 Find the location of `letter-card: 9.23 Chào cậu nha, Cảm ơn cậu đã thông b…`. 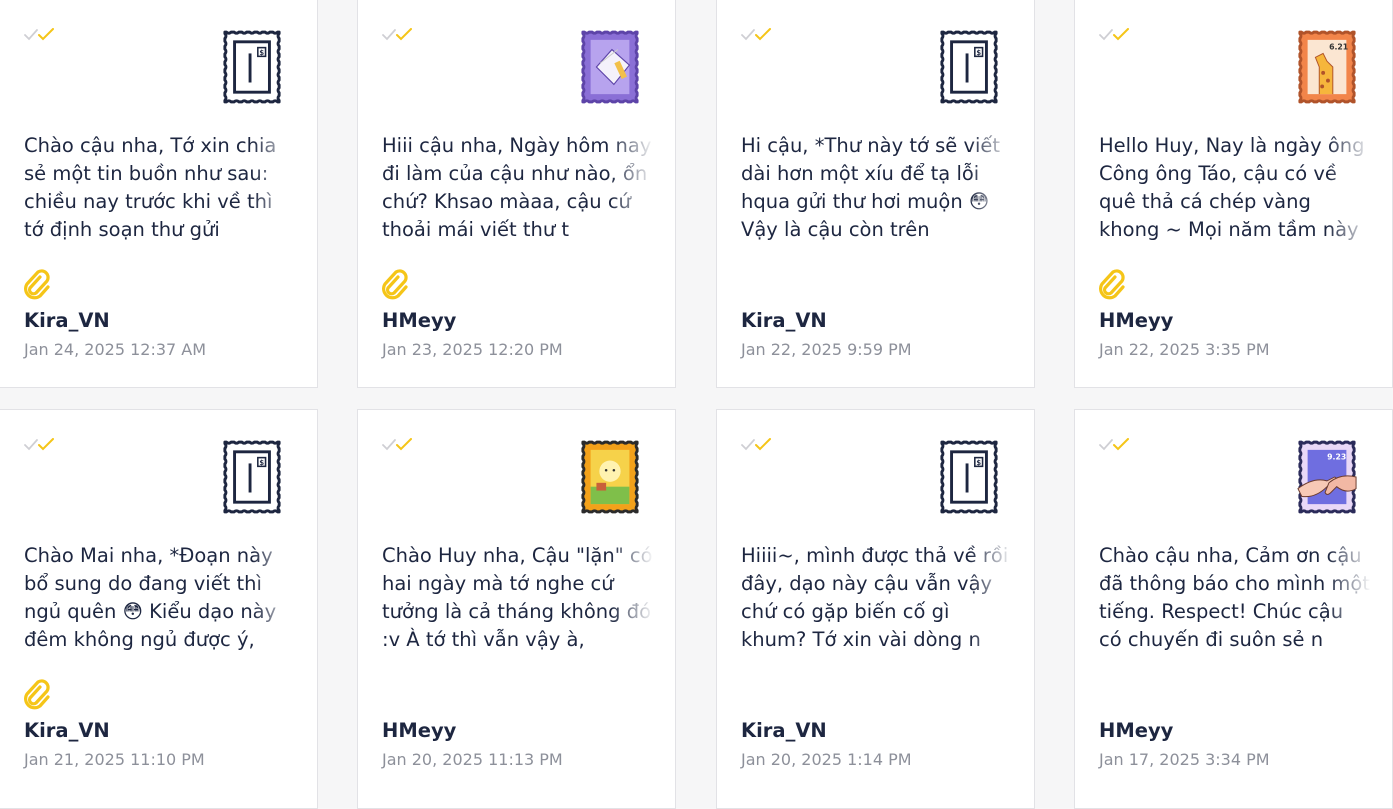

letter-card: 9.23 Chào cậu nha, Cảm ơn cậu đã thông b… is located at coordinates (1233, 609).